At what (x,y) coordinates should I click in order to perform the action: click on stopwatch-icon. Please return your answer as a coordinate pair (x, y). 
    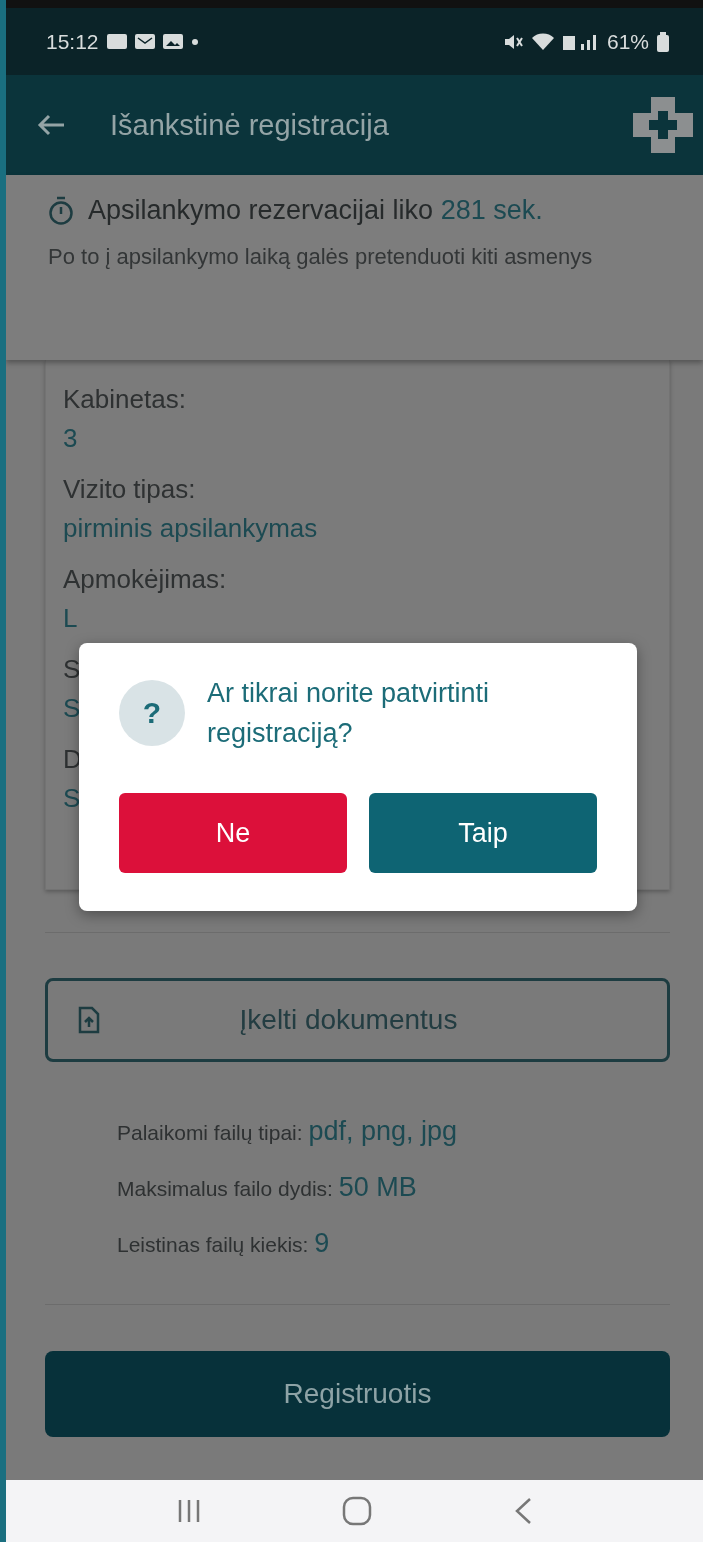
    Looking at the image, I should click on (61, 210).